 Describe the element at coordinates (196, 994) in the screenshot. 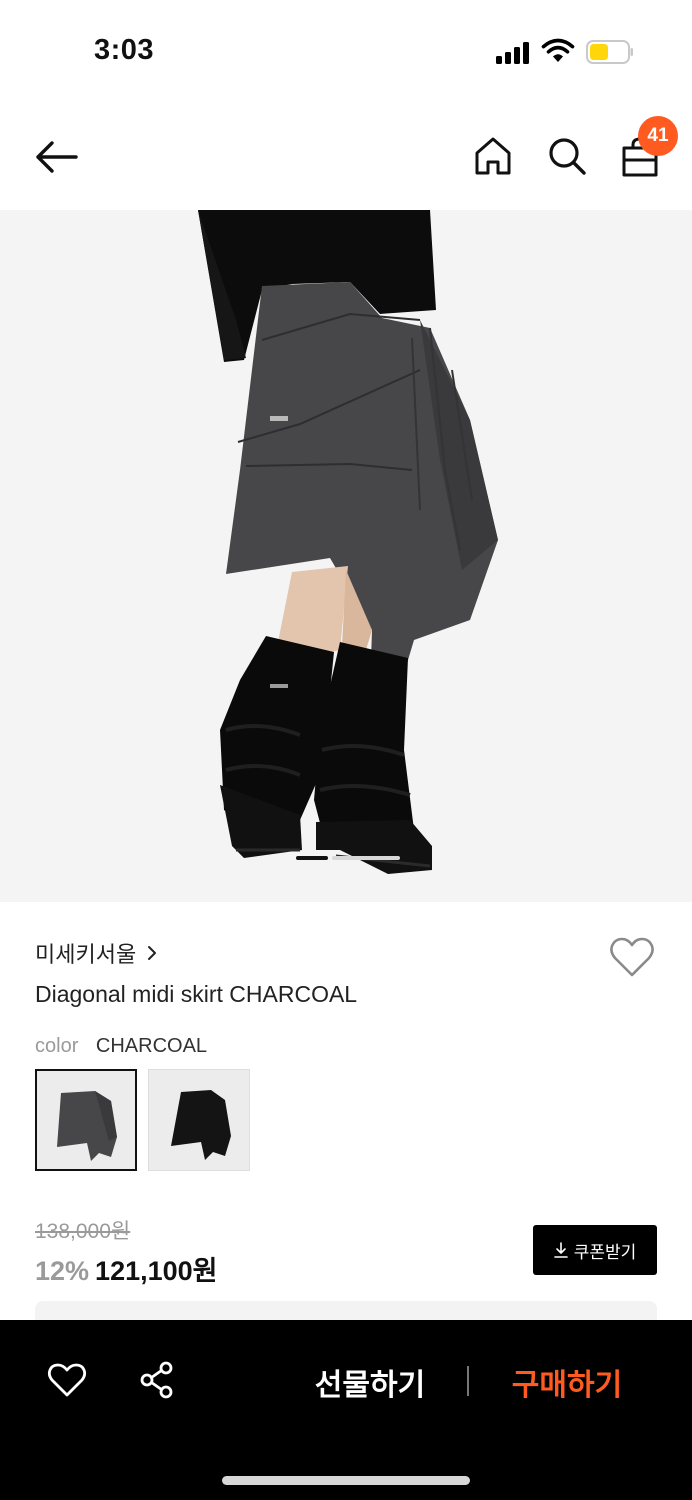

I see `product-name: Diagonal midi skirt CHARCOAL` at that location.